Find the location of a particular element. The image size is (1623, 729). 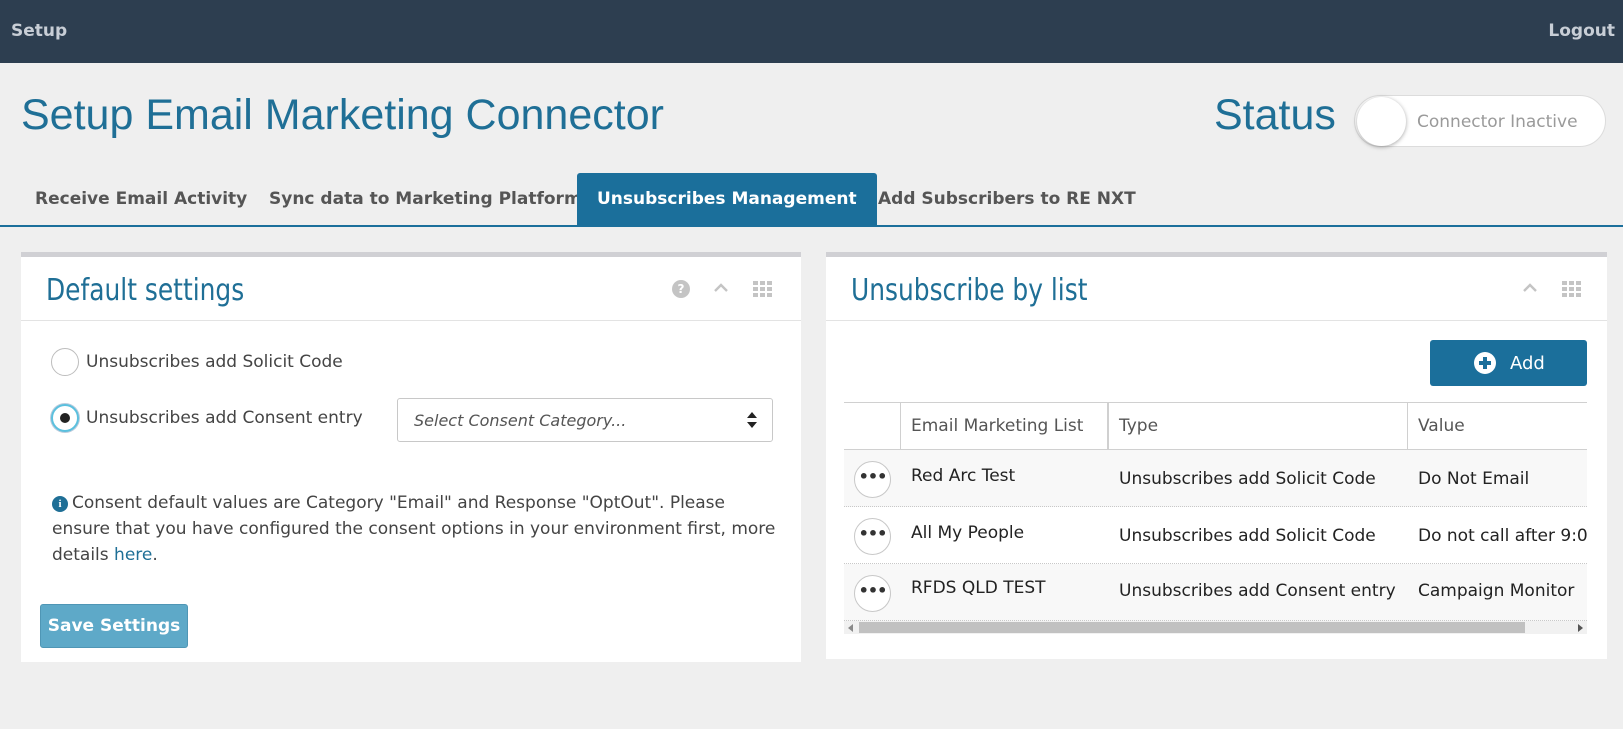

cell-value: Campaign Monitor is located at coordinates (1496, 591).